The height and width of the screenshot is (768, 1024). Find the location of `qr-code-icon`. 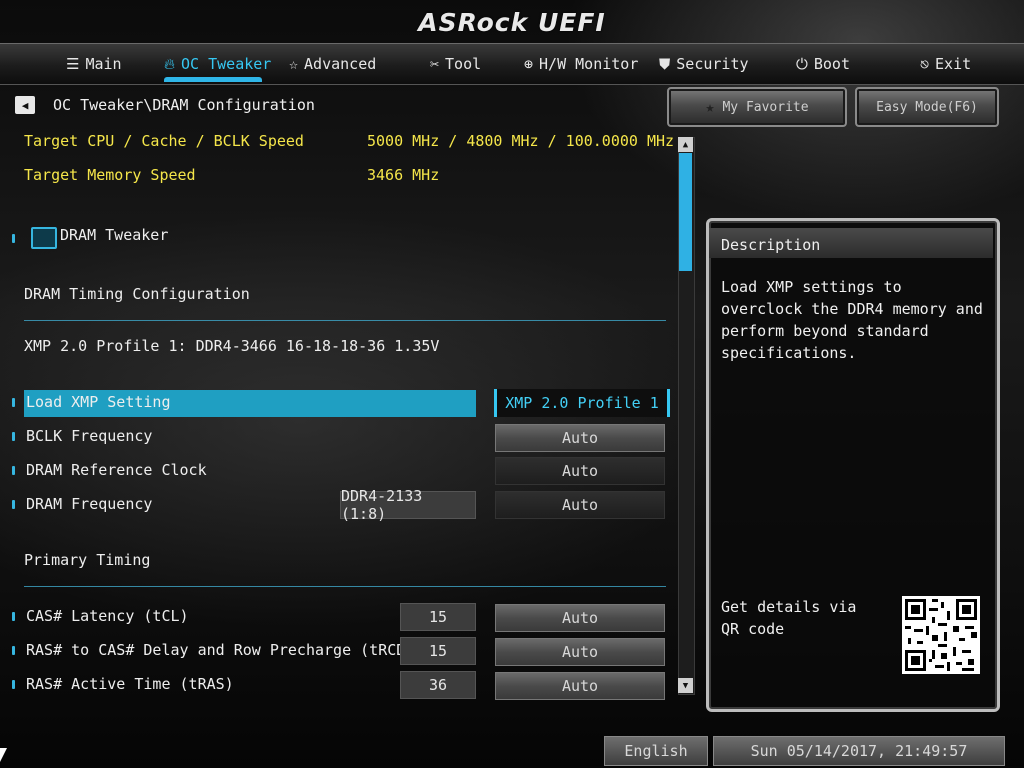

qr-code-icon is located at coordinates (941, 635).